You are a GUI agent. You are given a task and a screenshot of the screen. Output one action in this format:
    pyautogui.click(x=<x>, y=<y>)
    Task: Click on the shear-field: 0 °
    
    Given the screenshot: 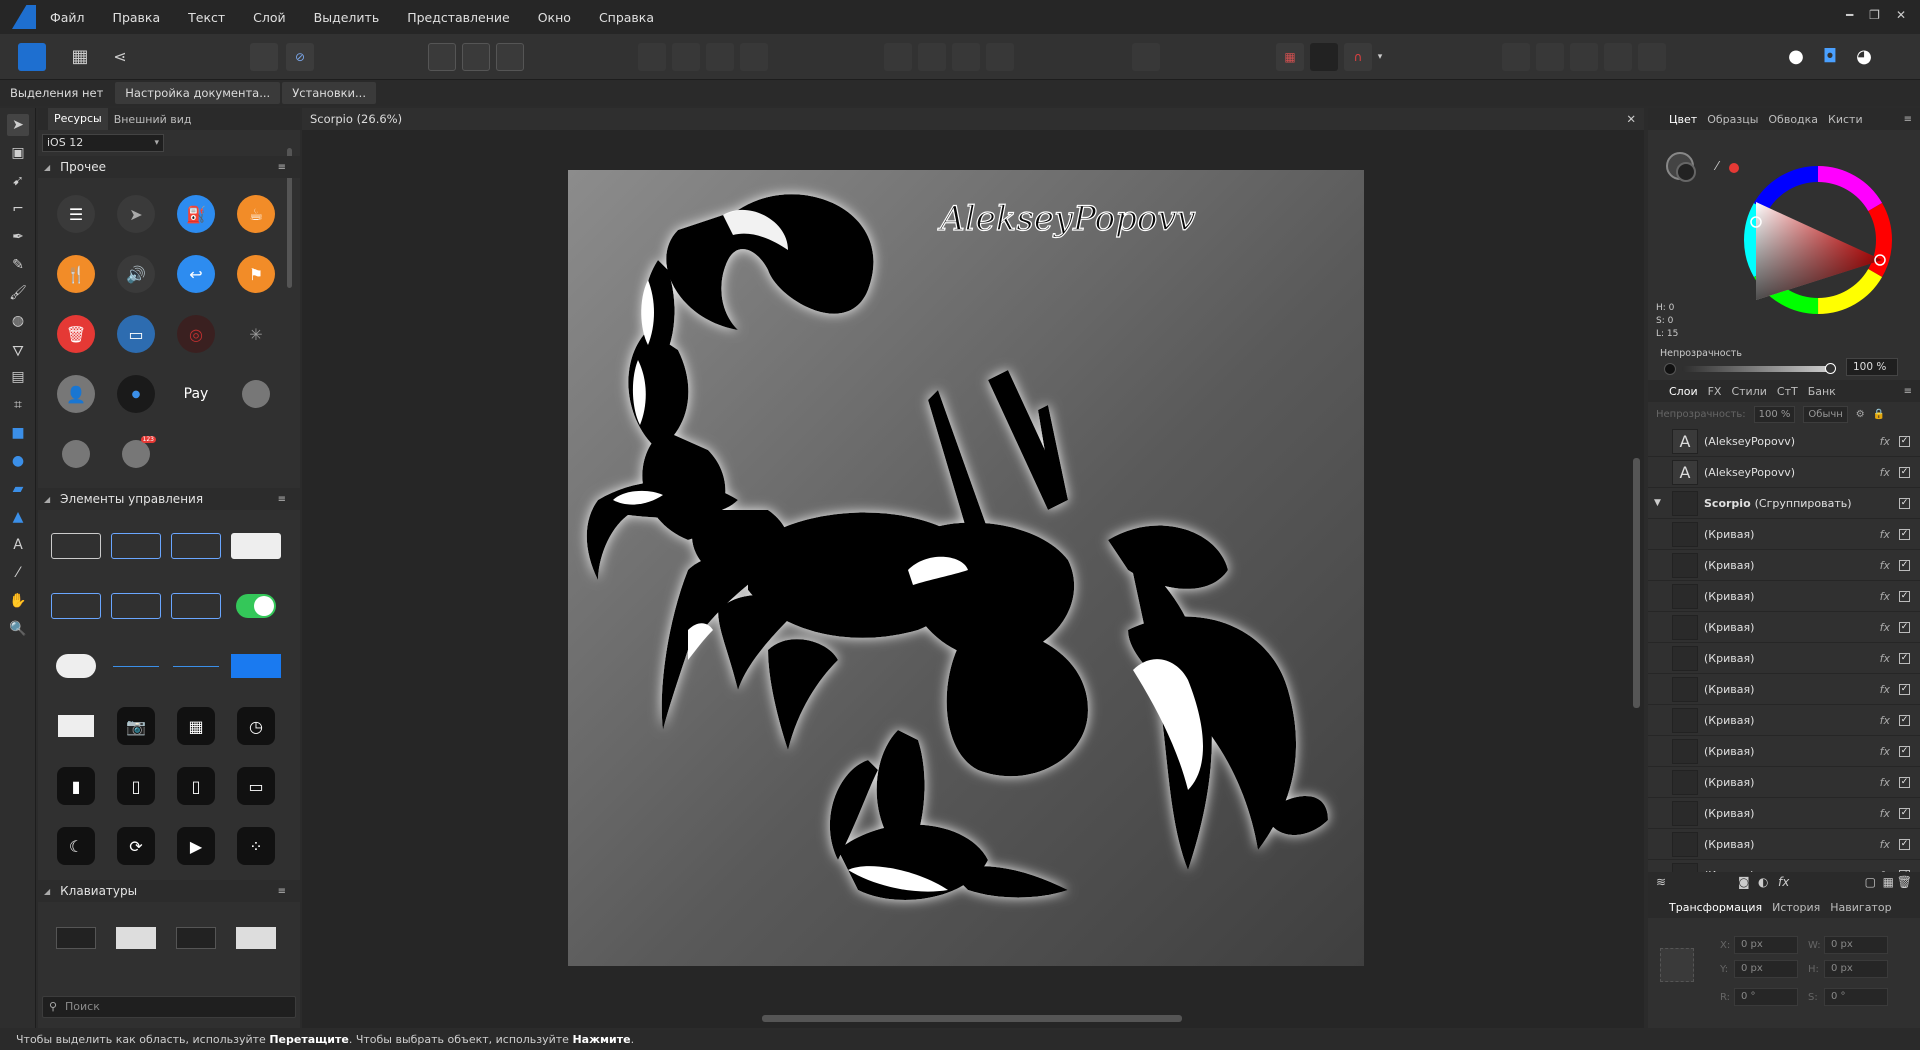 What is the action you would take?
    pyautogui.click(x=1856, y=997)
    